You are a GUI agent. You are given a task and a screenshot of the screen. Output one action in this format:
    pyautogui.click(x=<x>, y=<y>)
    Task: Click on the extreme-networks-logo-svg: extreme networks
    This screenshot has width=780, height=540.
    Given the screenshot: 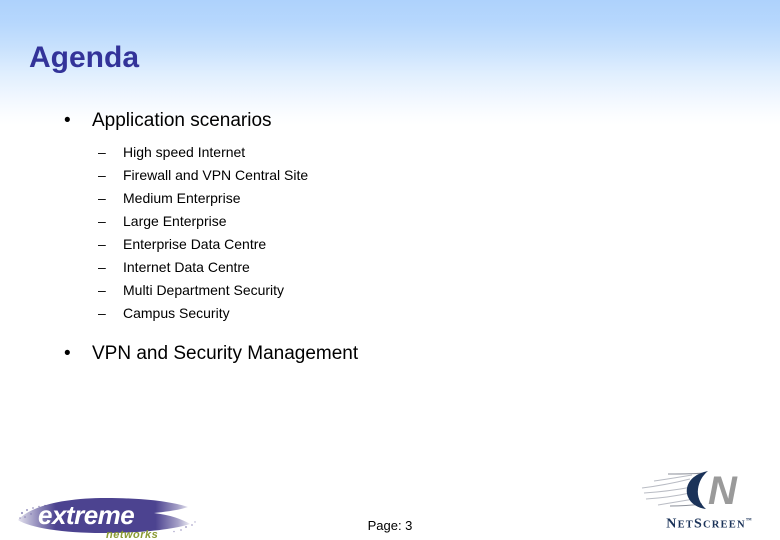 What is the action you would take?
    pyautogui.click(x=107, y=519)
    